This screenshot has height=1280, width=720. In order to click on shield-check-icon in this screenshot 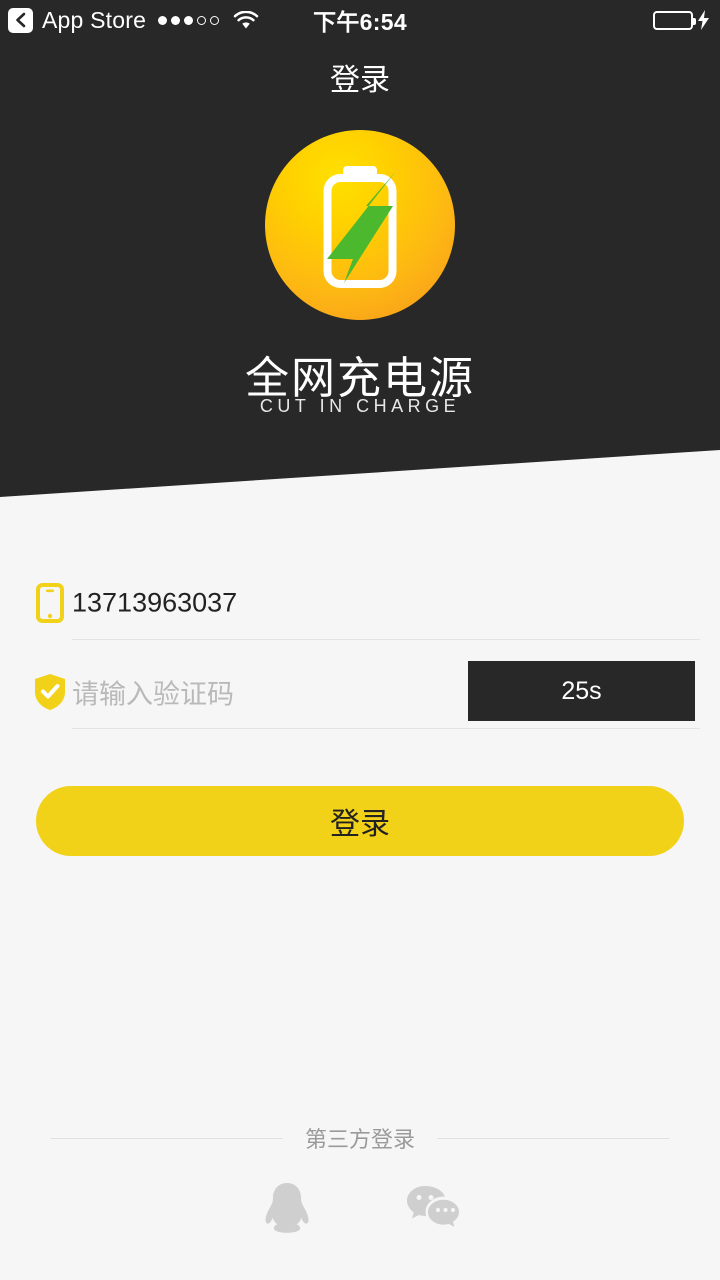, I will do `click(50, 692)`.